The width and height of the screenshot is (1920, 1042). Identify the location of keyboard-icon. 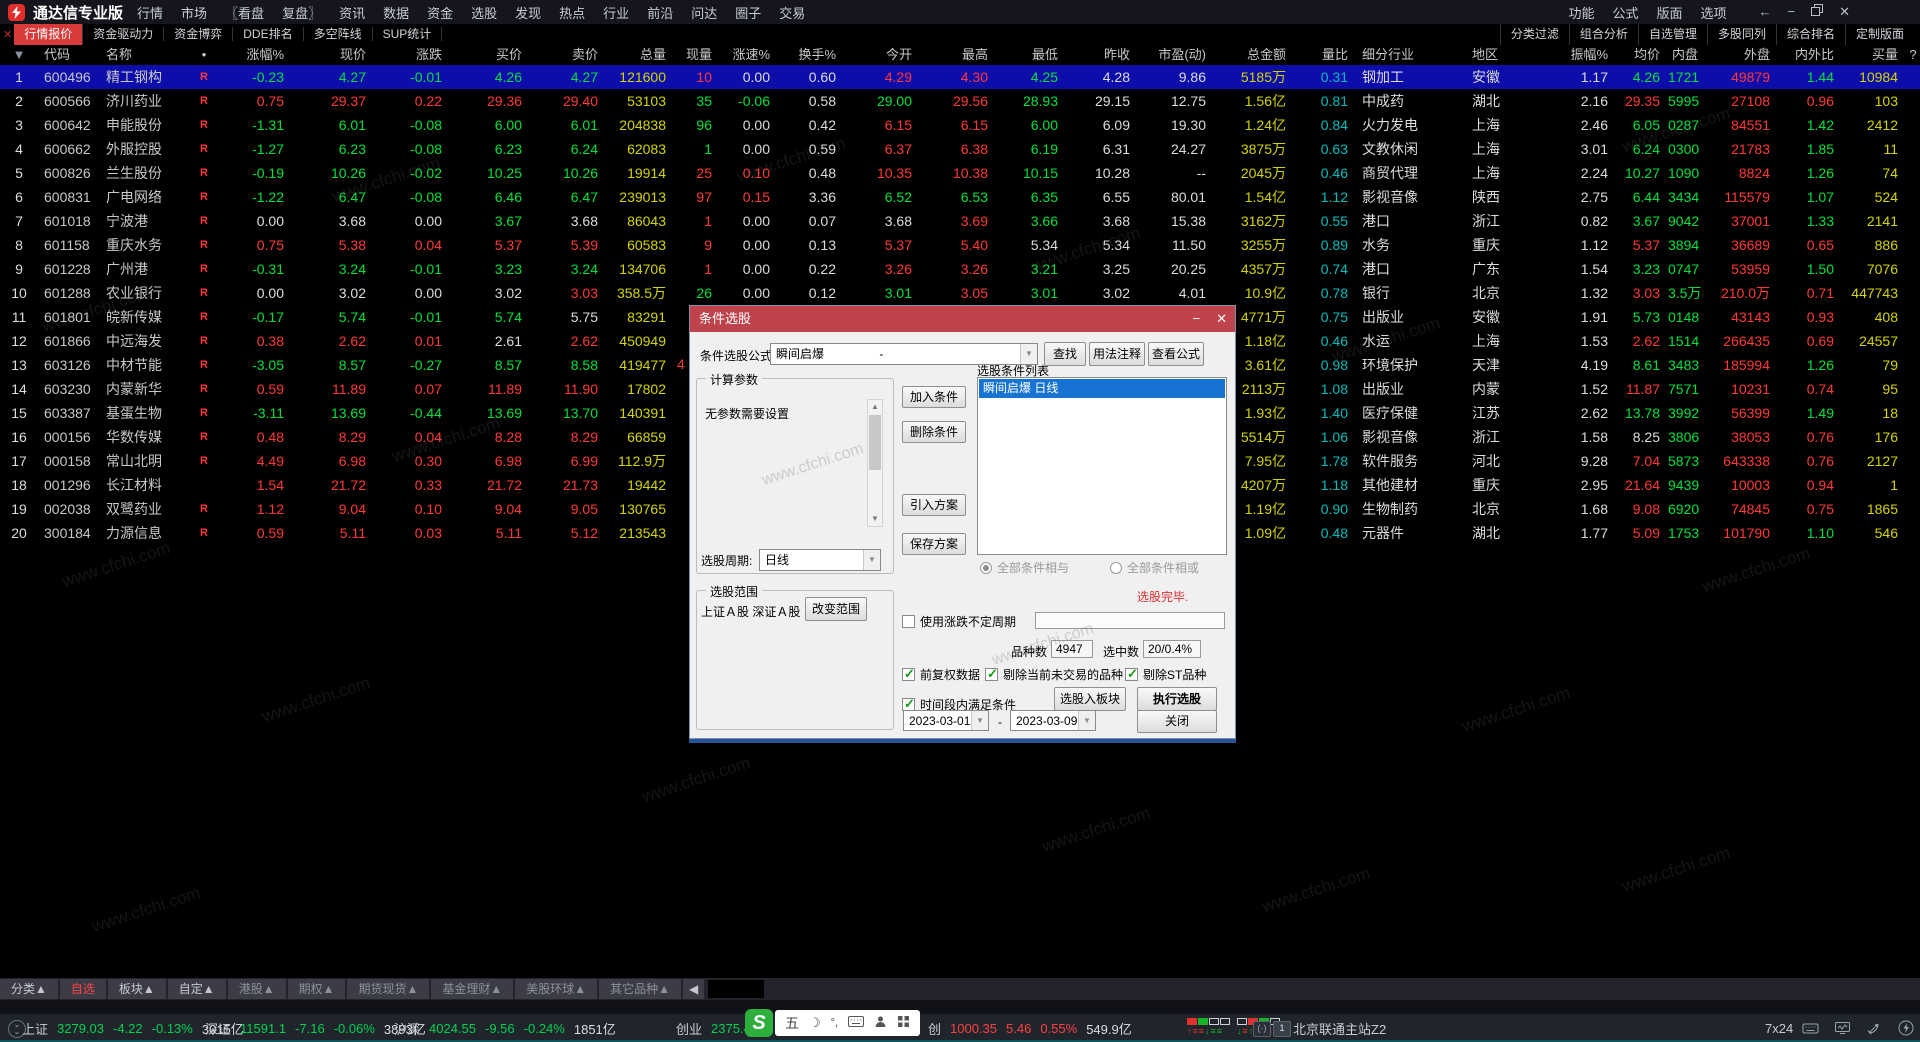
(1810, 1030).